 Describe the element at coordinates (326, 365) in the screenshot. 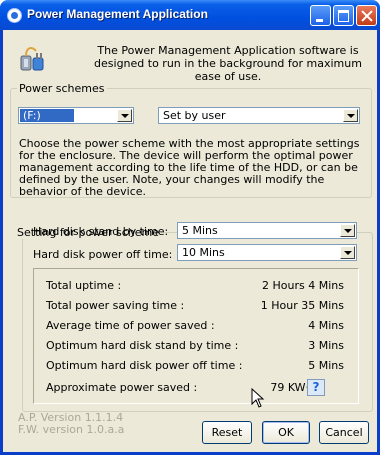

I see `stat-value: 5 Mins` at that location.